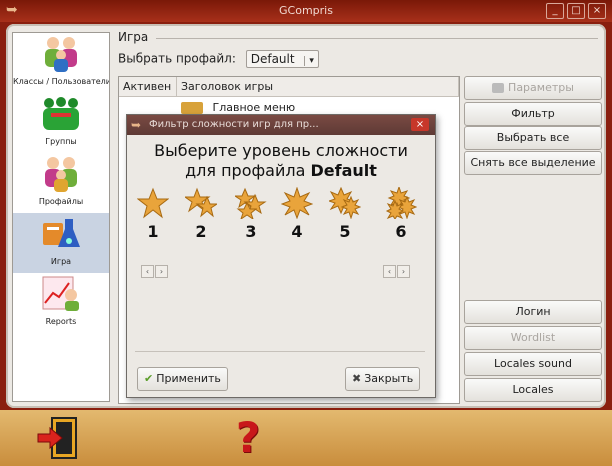 This screenshot has width=612, height=466. I want to click on settings-icon, so click(498, 88).